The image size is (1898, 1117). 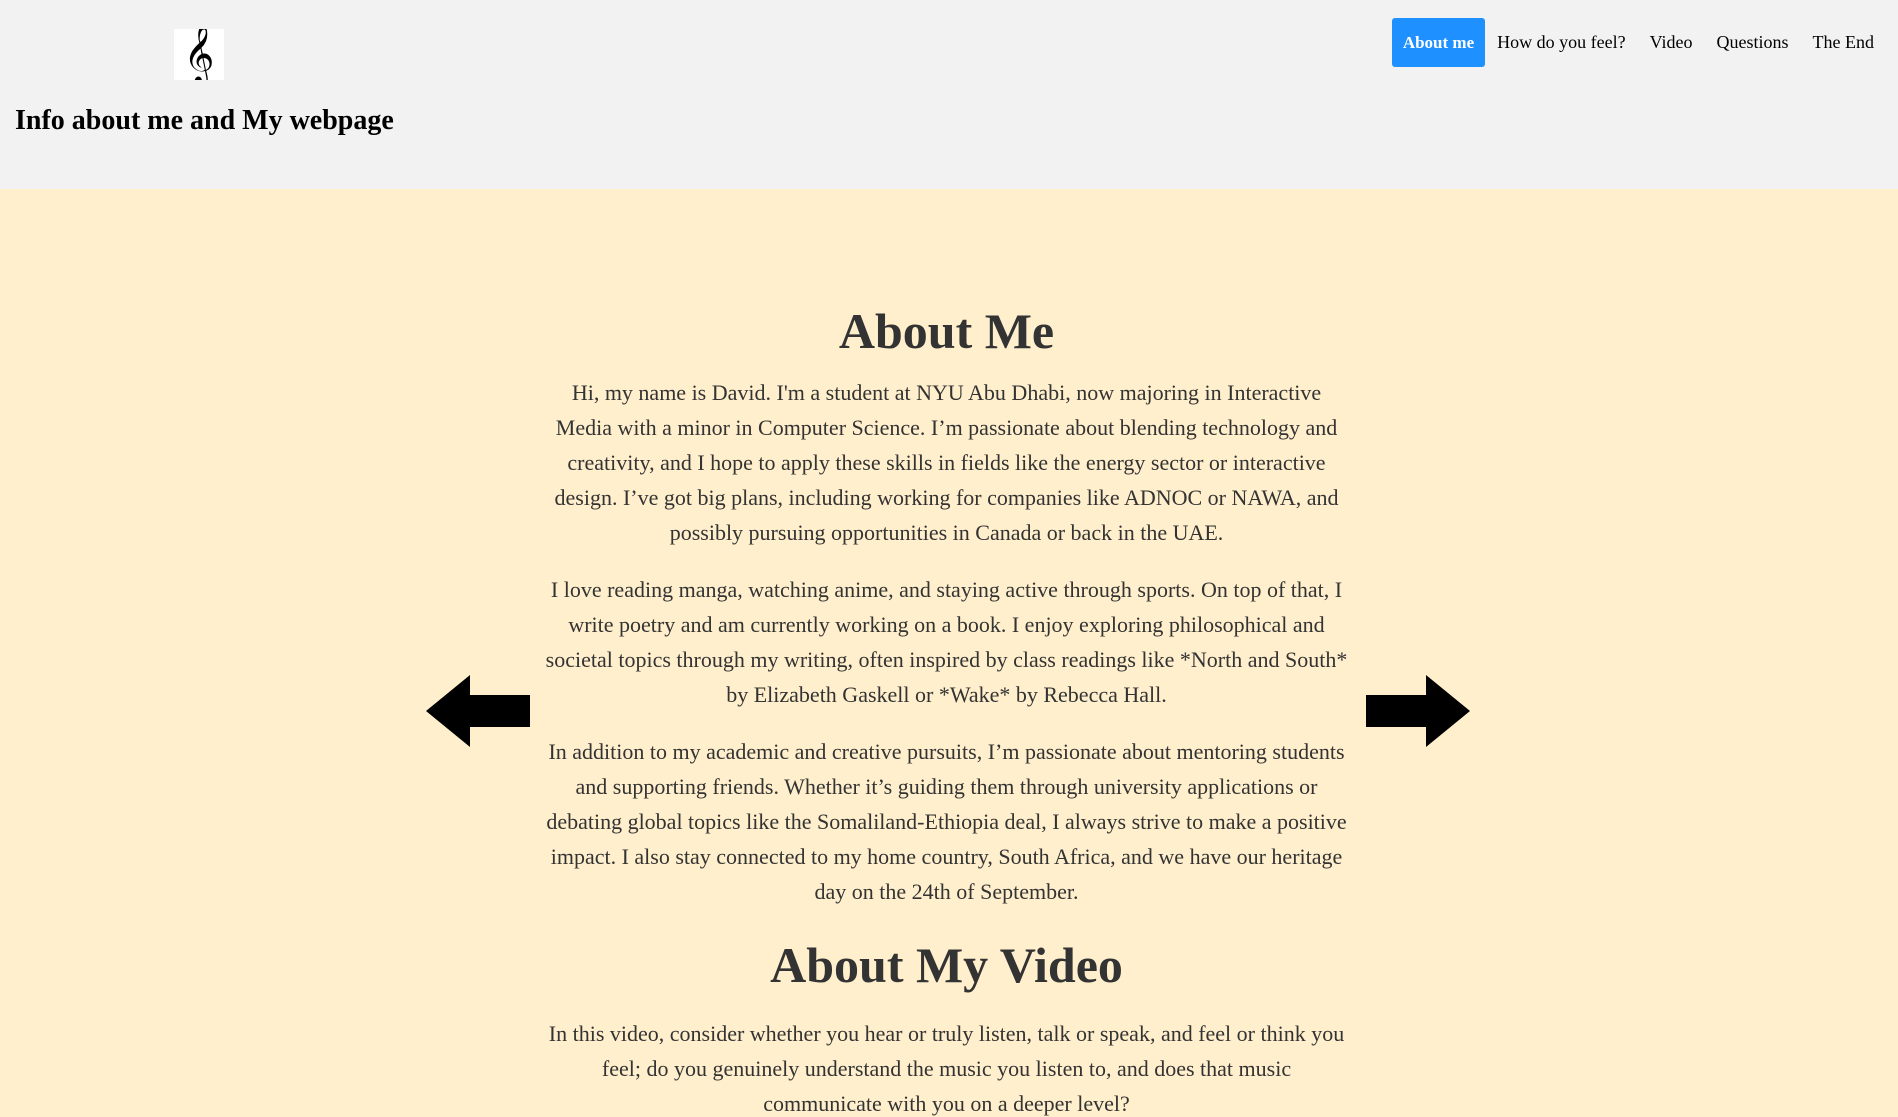 I want to click on nav-item-questions: Questions, so click(x=1753, y=42).